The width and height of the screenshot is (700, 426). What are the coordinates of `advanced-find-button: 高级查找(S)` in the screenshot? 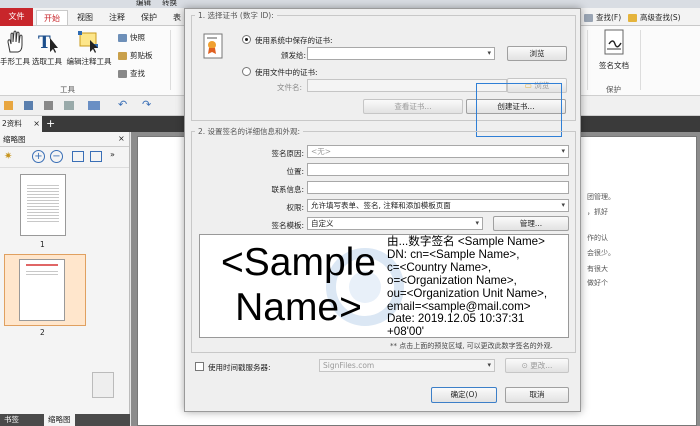 It's located at (654, 18).